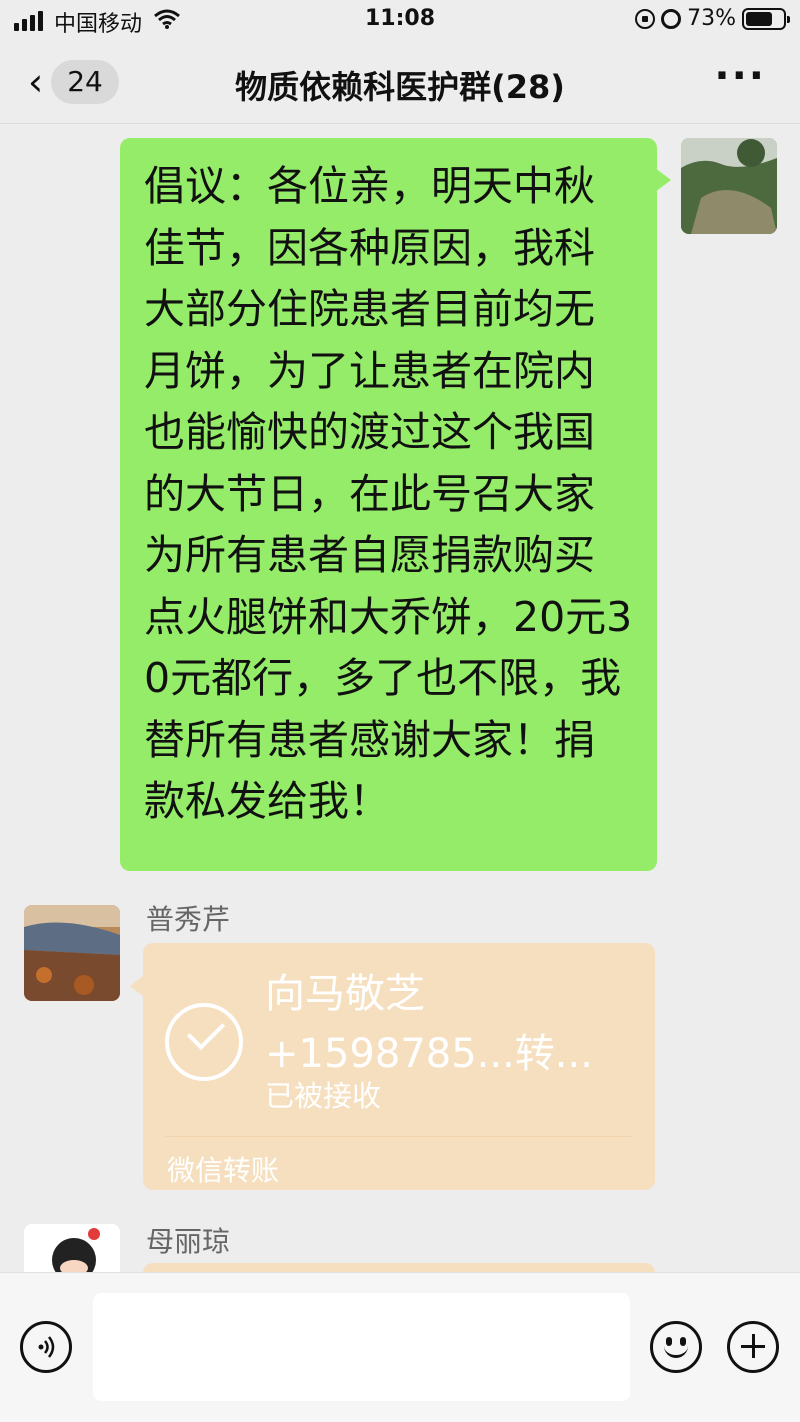 This screenshot has height=1422, width=800. I want to click on emoji-button, so click(676, 1347).